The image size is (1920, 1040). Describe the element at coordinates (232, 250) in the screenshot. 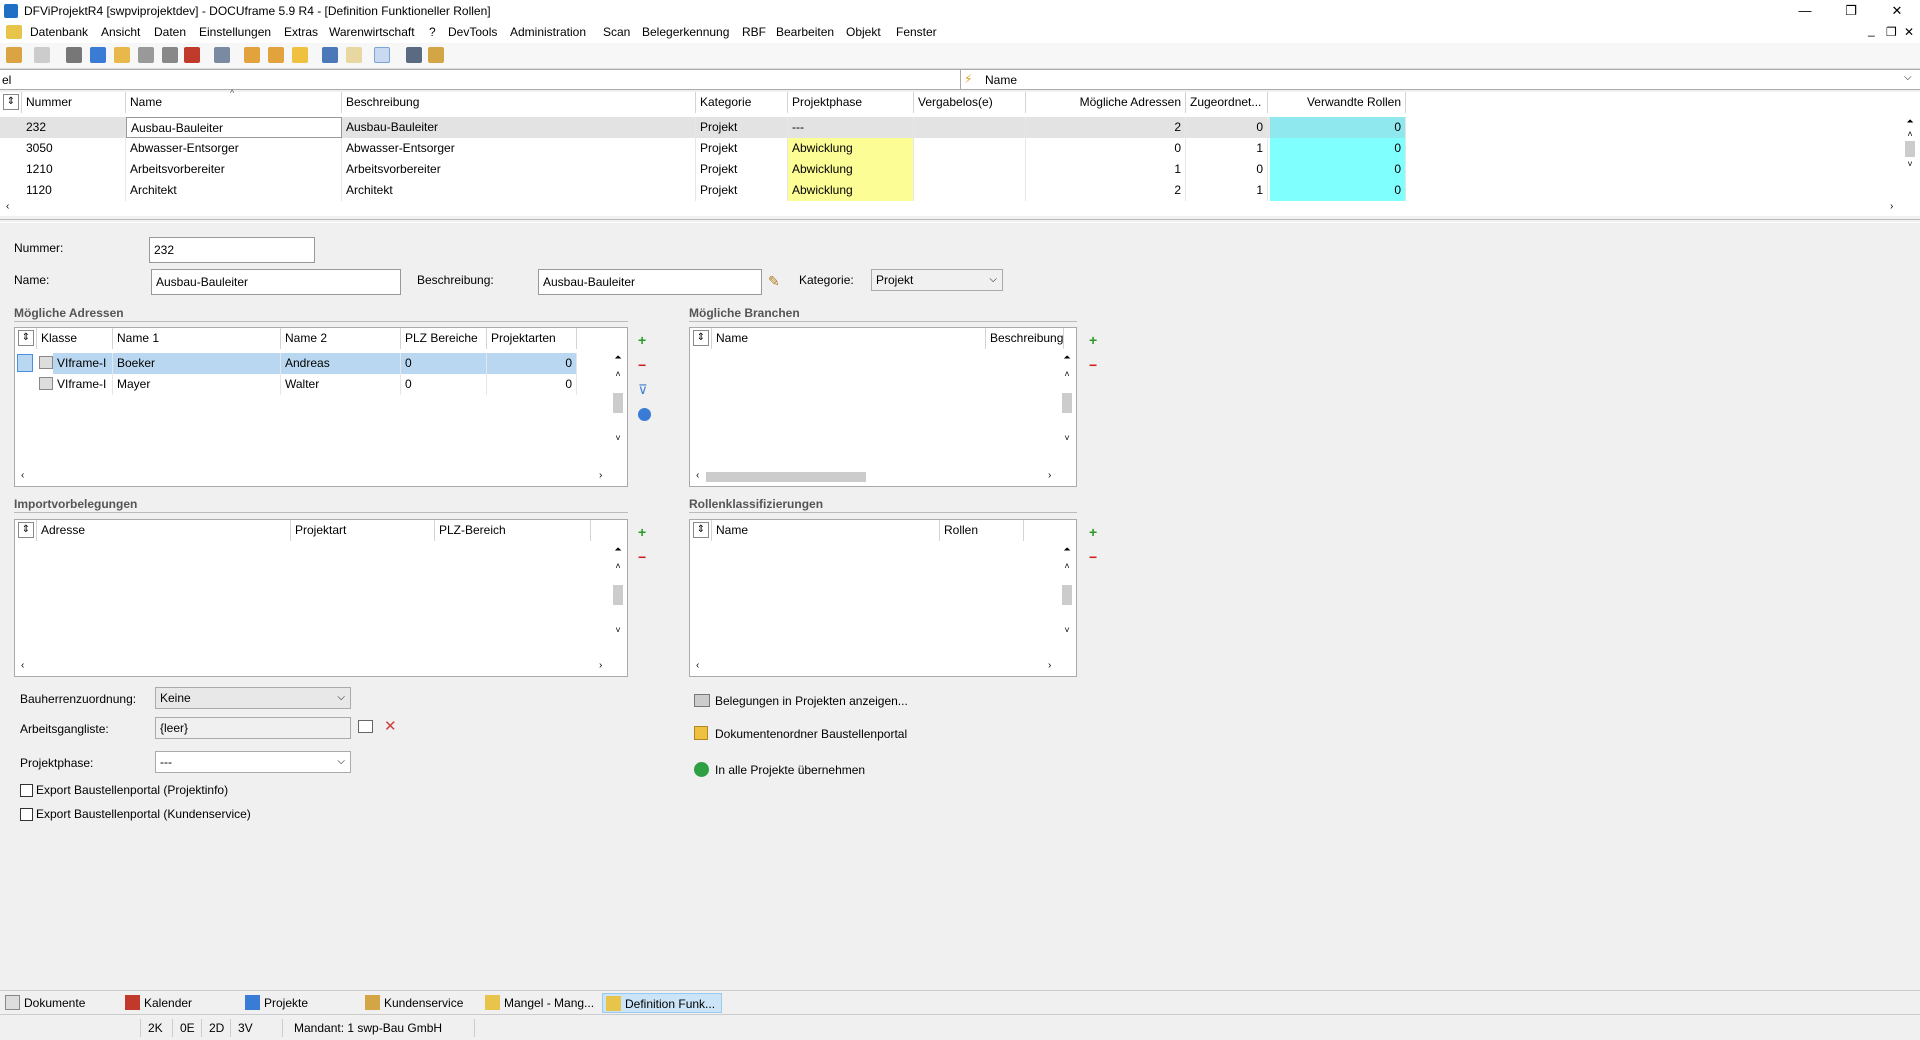

I see `nummer-input: 232` at that location.